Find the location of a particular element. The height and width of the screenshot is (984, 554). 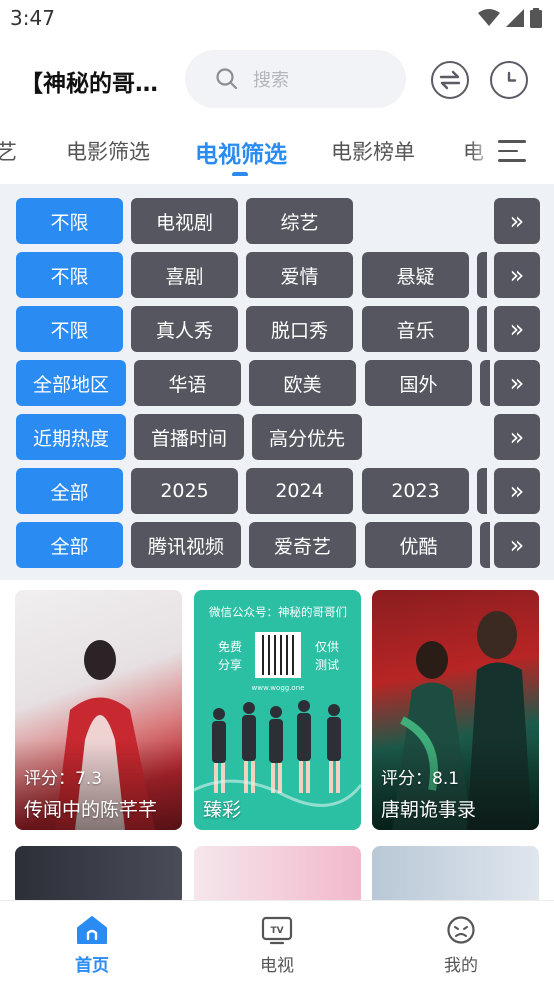

filter-chip: 高分优先 is located at coordinates (307, 437).